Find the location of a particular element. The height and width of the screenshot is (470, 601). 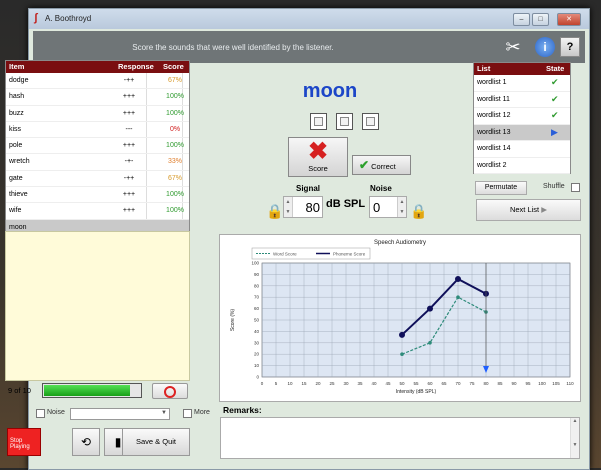

item-score: 33% is located at coordinates (174, 162).